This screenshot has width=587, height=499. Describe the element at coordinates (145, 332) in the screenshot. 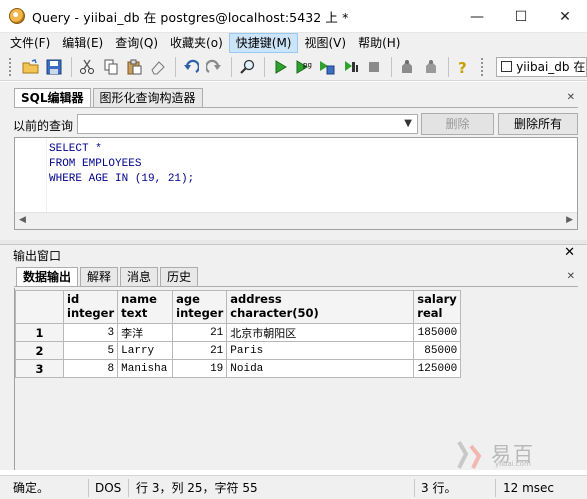

I see `cell-name: 李洋` at that location.